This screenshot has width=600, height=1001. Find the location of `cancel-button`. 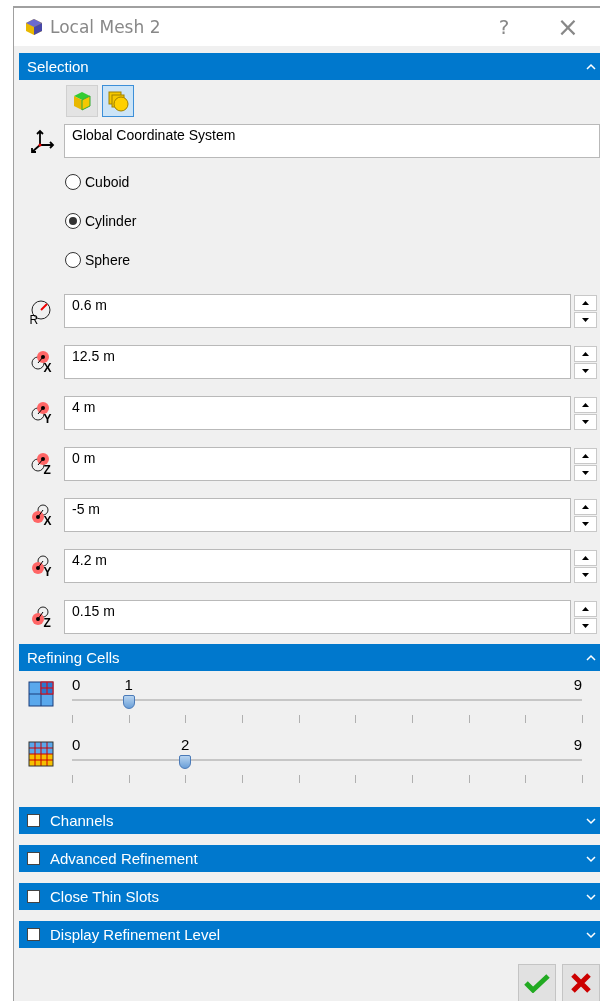

cancel-button is located at coordinates (581, 982).